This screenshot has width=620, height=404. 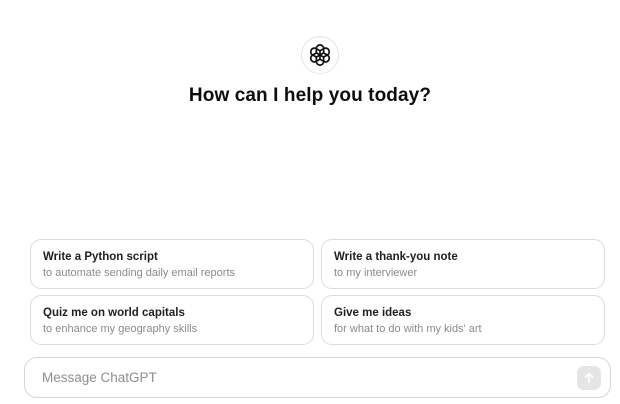 What do you see at coordinates (120, 329) in the screenshot?
I see `suggestion-subtitle: to enhance my geography skills` at bounding box center [120, 329].